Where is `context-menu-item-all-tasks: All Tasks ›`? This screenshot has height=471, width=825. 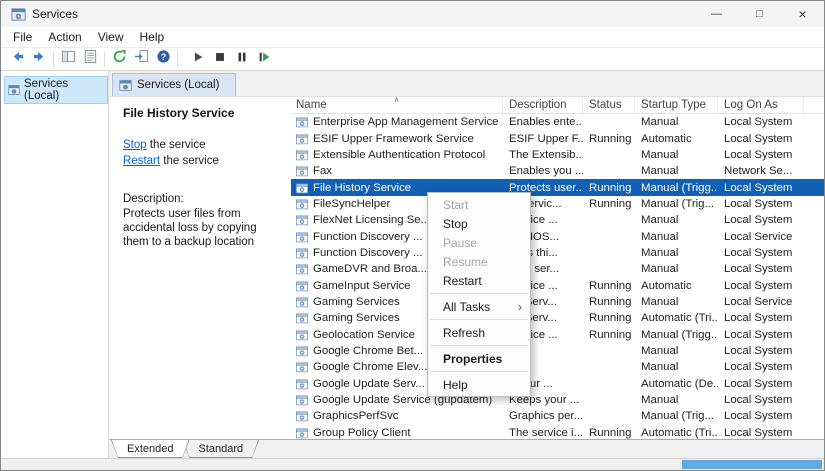
context-menu-item-all-tasks: All Tasks › is located at coordinates (479, 306).